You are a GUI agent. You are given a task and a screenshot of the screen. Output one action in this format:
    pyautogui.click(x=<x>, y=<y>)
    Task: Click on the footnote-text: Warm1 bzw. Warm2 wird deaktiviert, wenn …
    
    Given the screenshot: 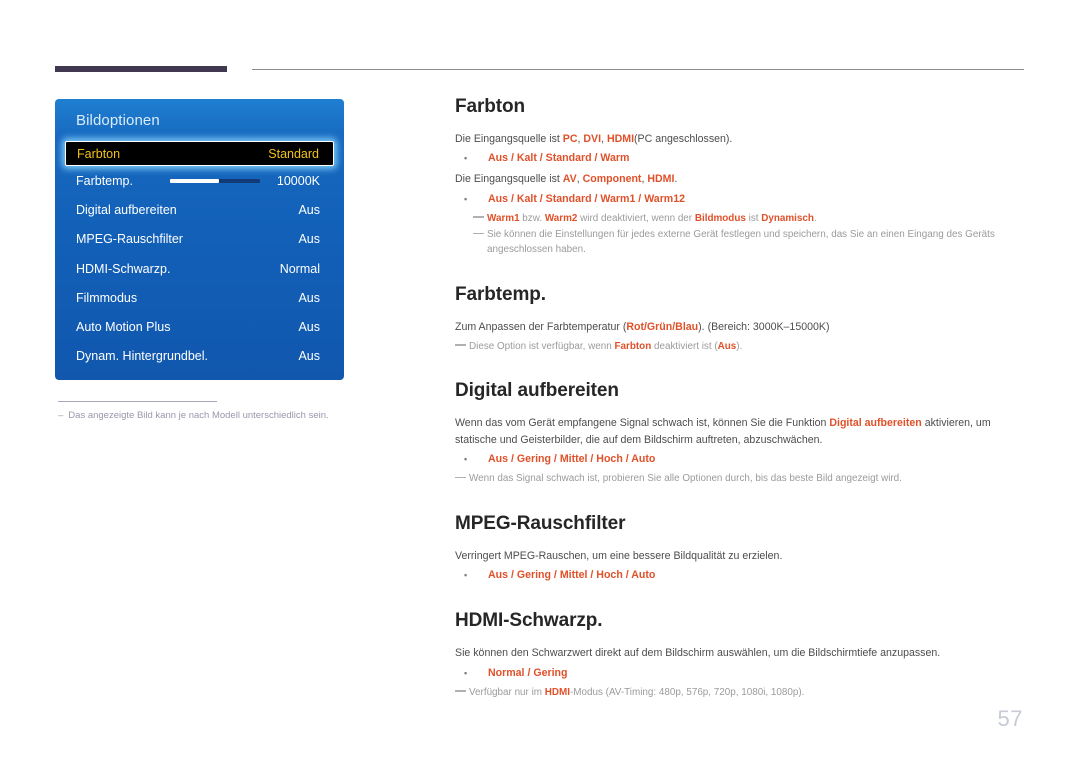 What is the action you would take?
    pyautogui.click(x=756, y=219)
    